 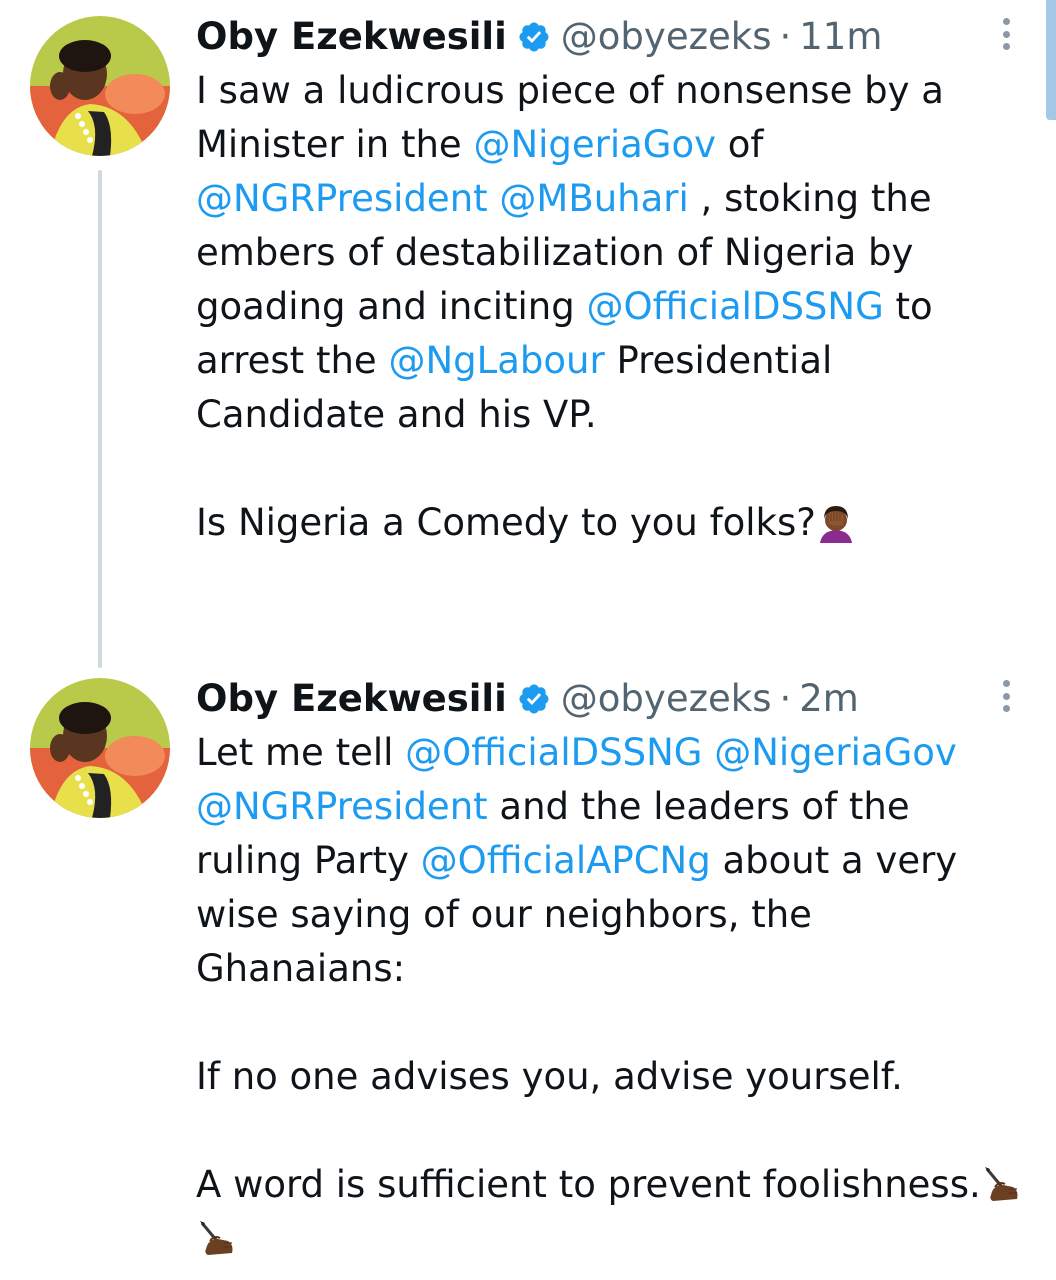 I want to click on tweet-header: Oby Ezekwesili @obyezeks · 2m, so click(x=527, y=699).